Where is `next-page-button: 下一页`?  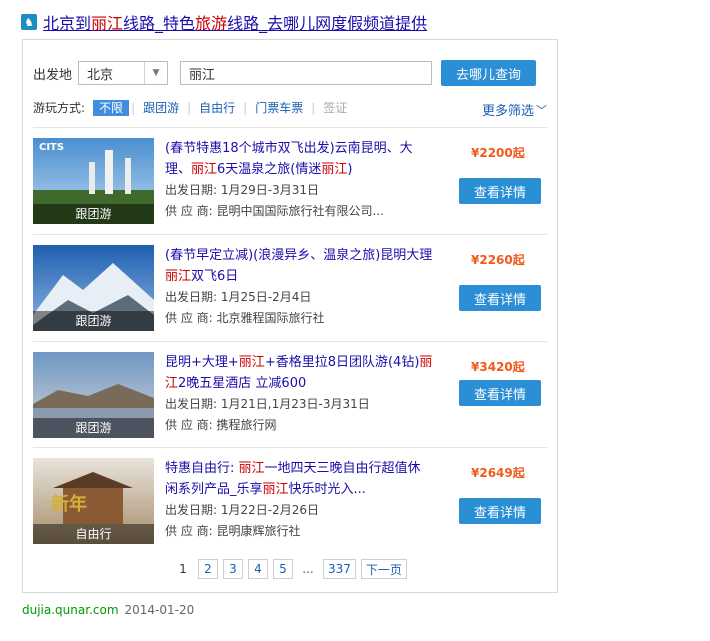
next-page-button: 下一页 is located at coordinates (383, 569).